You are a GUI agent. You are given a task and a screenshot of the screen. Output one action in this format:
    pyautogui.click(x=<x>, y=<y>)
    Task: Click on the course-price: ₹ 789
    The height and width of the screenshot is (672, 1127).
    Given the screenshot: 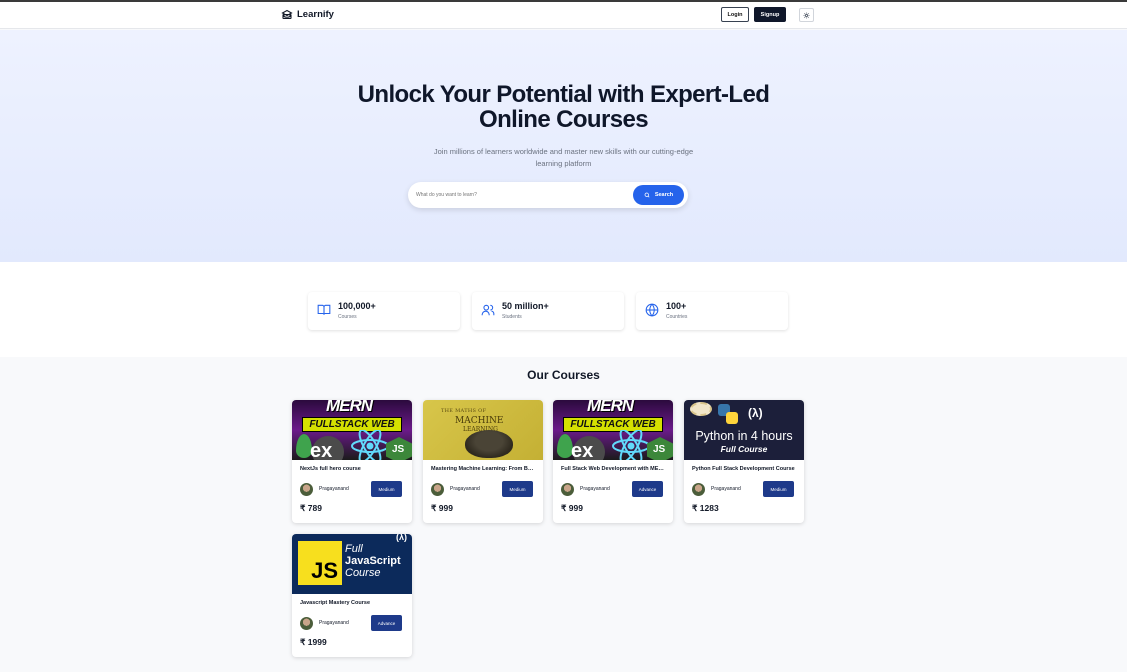 What is the action you would take?
    pyautogui.click(x=311, y=508)
    